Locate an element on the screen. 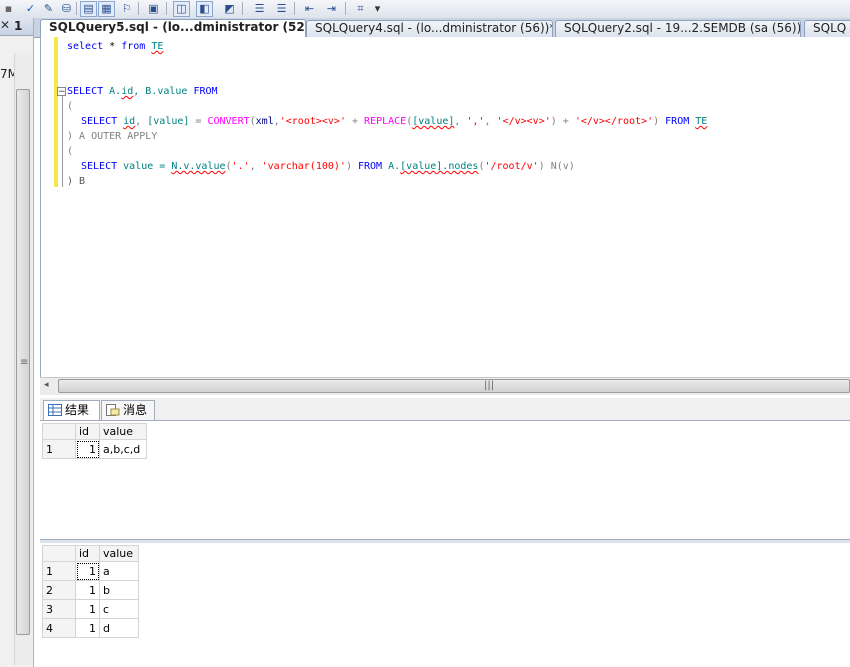 This screenshot has width=850, height=667. tab-label: SQLQ is located at coordinates (830, 28).